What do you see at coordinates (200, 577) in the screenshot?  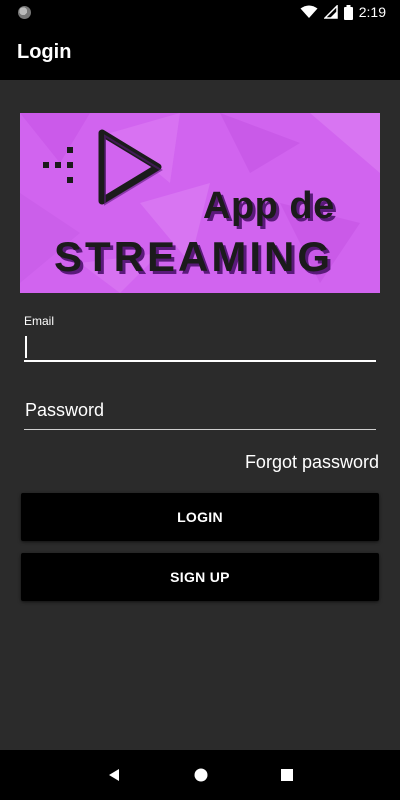 I see `sign-up-button: SIGN UP` at bounding box center [200, 577].